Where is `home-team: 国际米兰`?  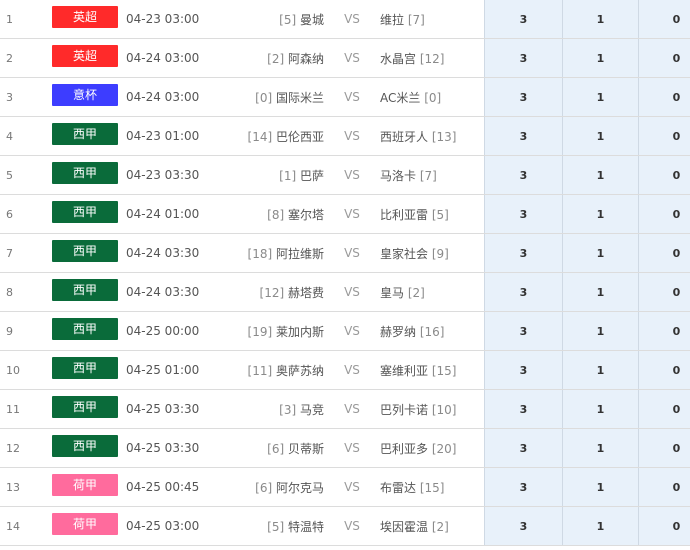 home-team: 国际米兰 is located at coordinates (300, 98).